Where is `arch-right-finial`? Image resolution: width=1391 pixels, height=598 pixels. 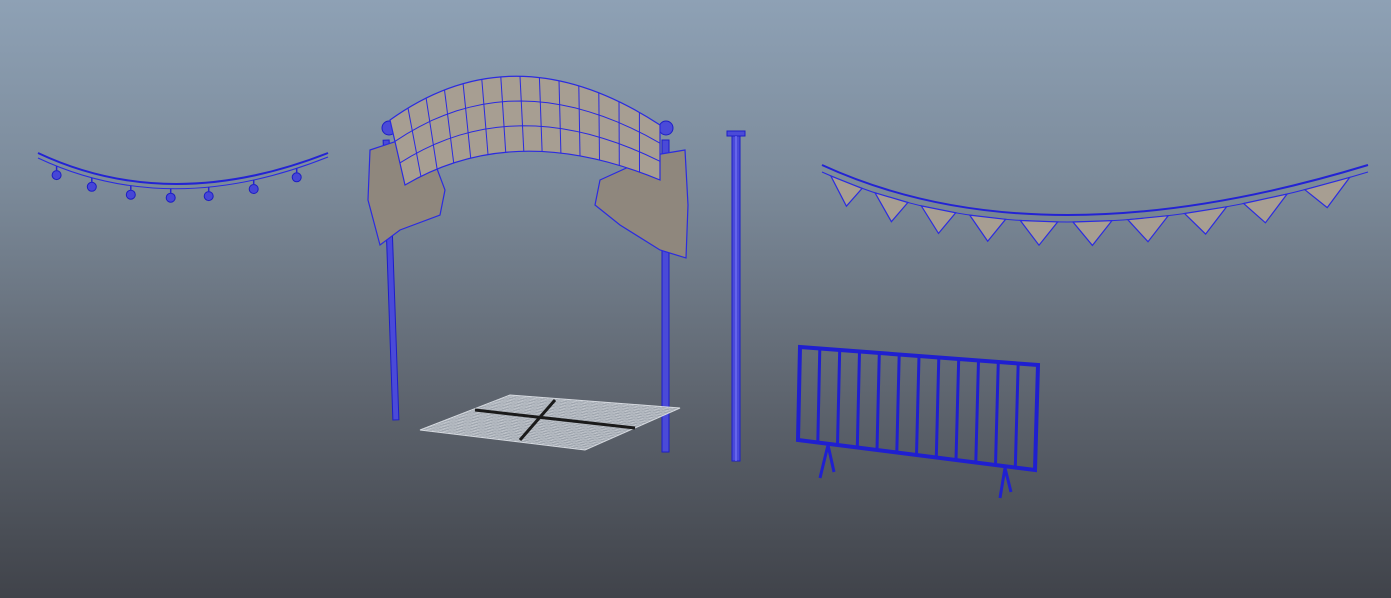
arch-right-finial is located at coordinates (666, 128).